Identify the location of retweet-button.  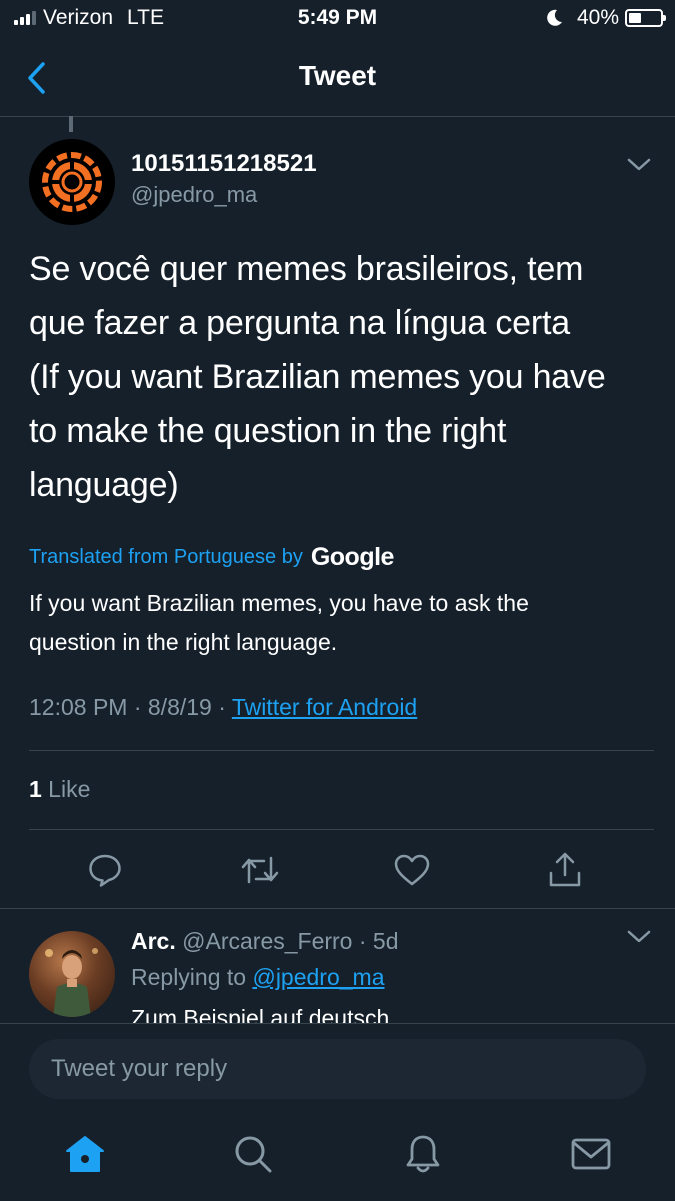
(260, 870).